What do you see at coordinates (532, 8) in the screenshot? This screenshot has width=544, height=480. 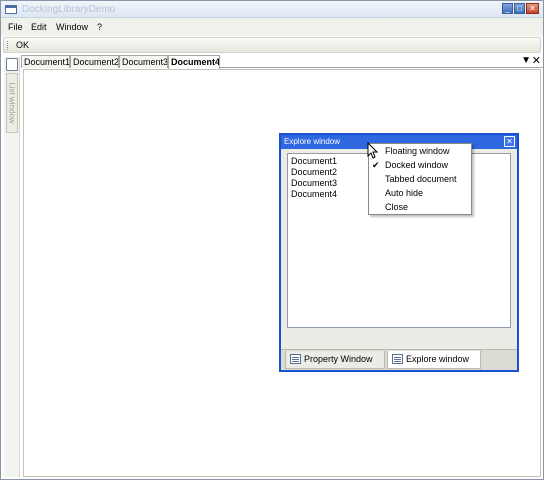 I see `close-button: ✕` at bounding box center [532, 8].